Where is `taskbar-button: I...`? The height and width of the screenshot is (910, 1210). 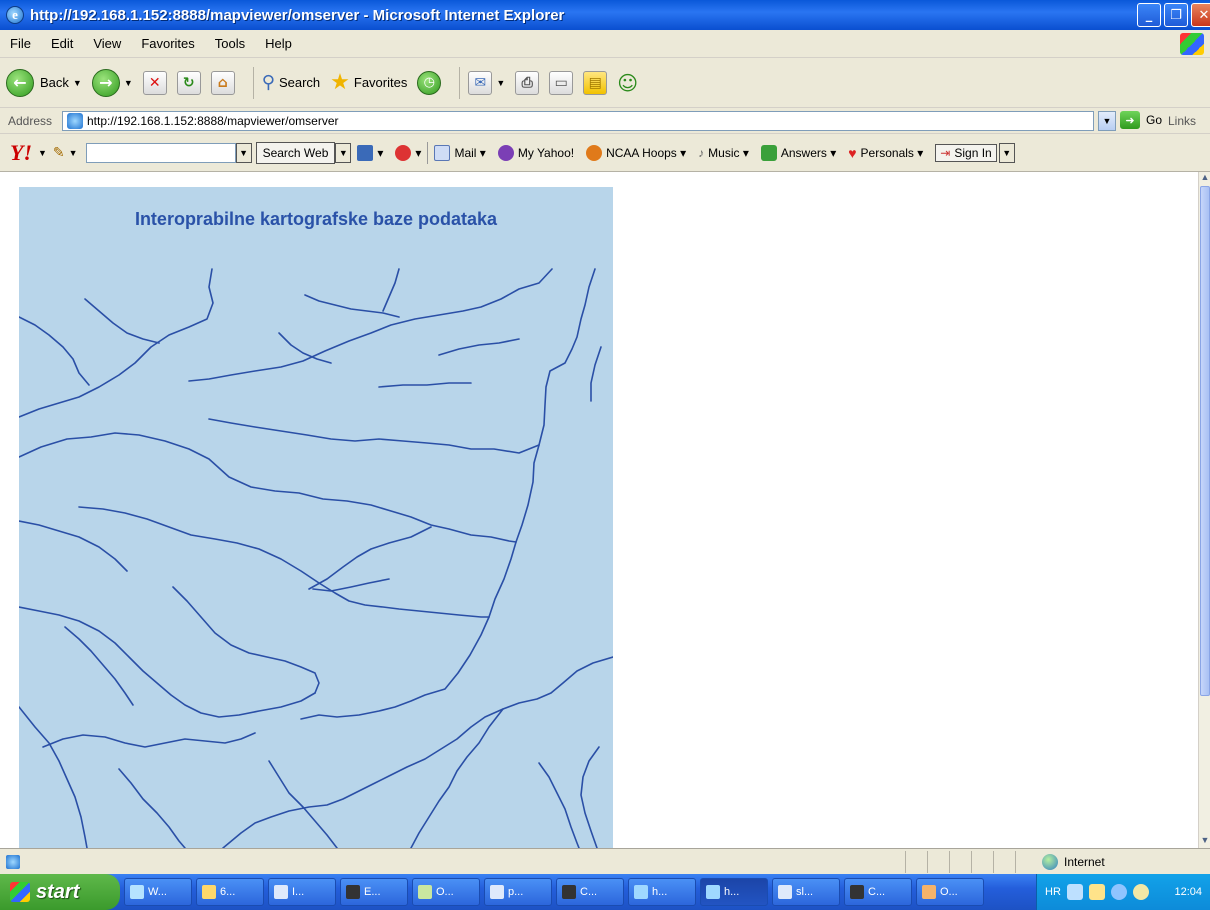
taskbar-button: I... is located at coordinates (302, 892).